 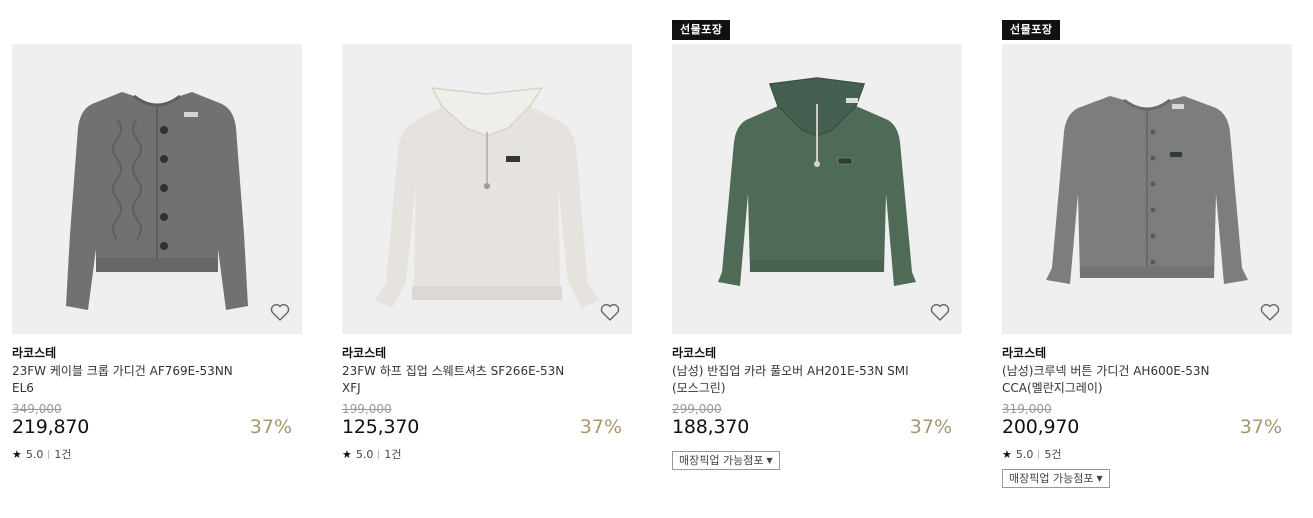 What do you see at coordinates (381, 427) in the screenshot?
I see `sale-price: 125,370` at bounding box center [381, 427].